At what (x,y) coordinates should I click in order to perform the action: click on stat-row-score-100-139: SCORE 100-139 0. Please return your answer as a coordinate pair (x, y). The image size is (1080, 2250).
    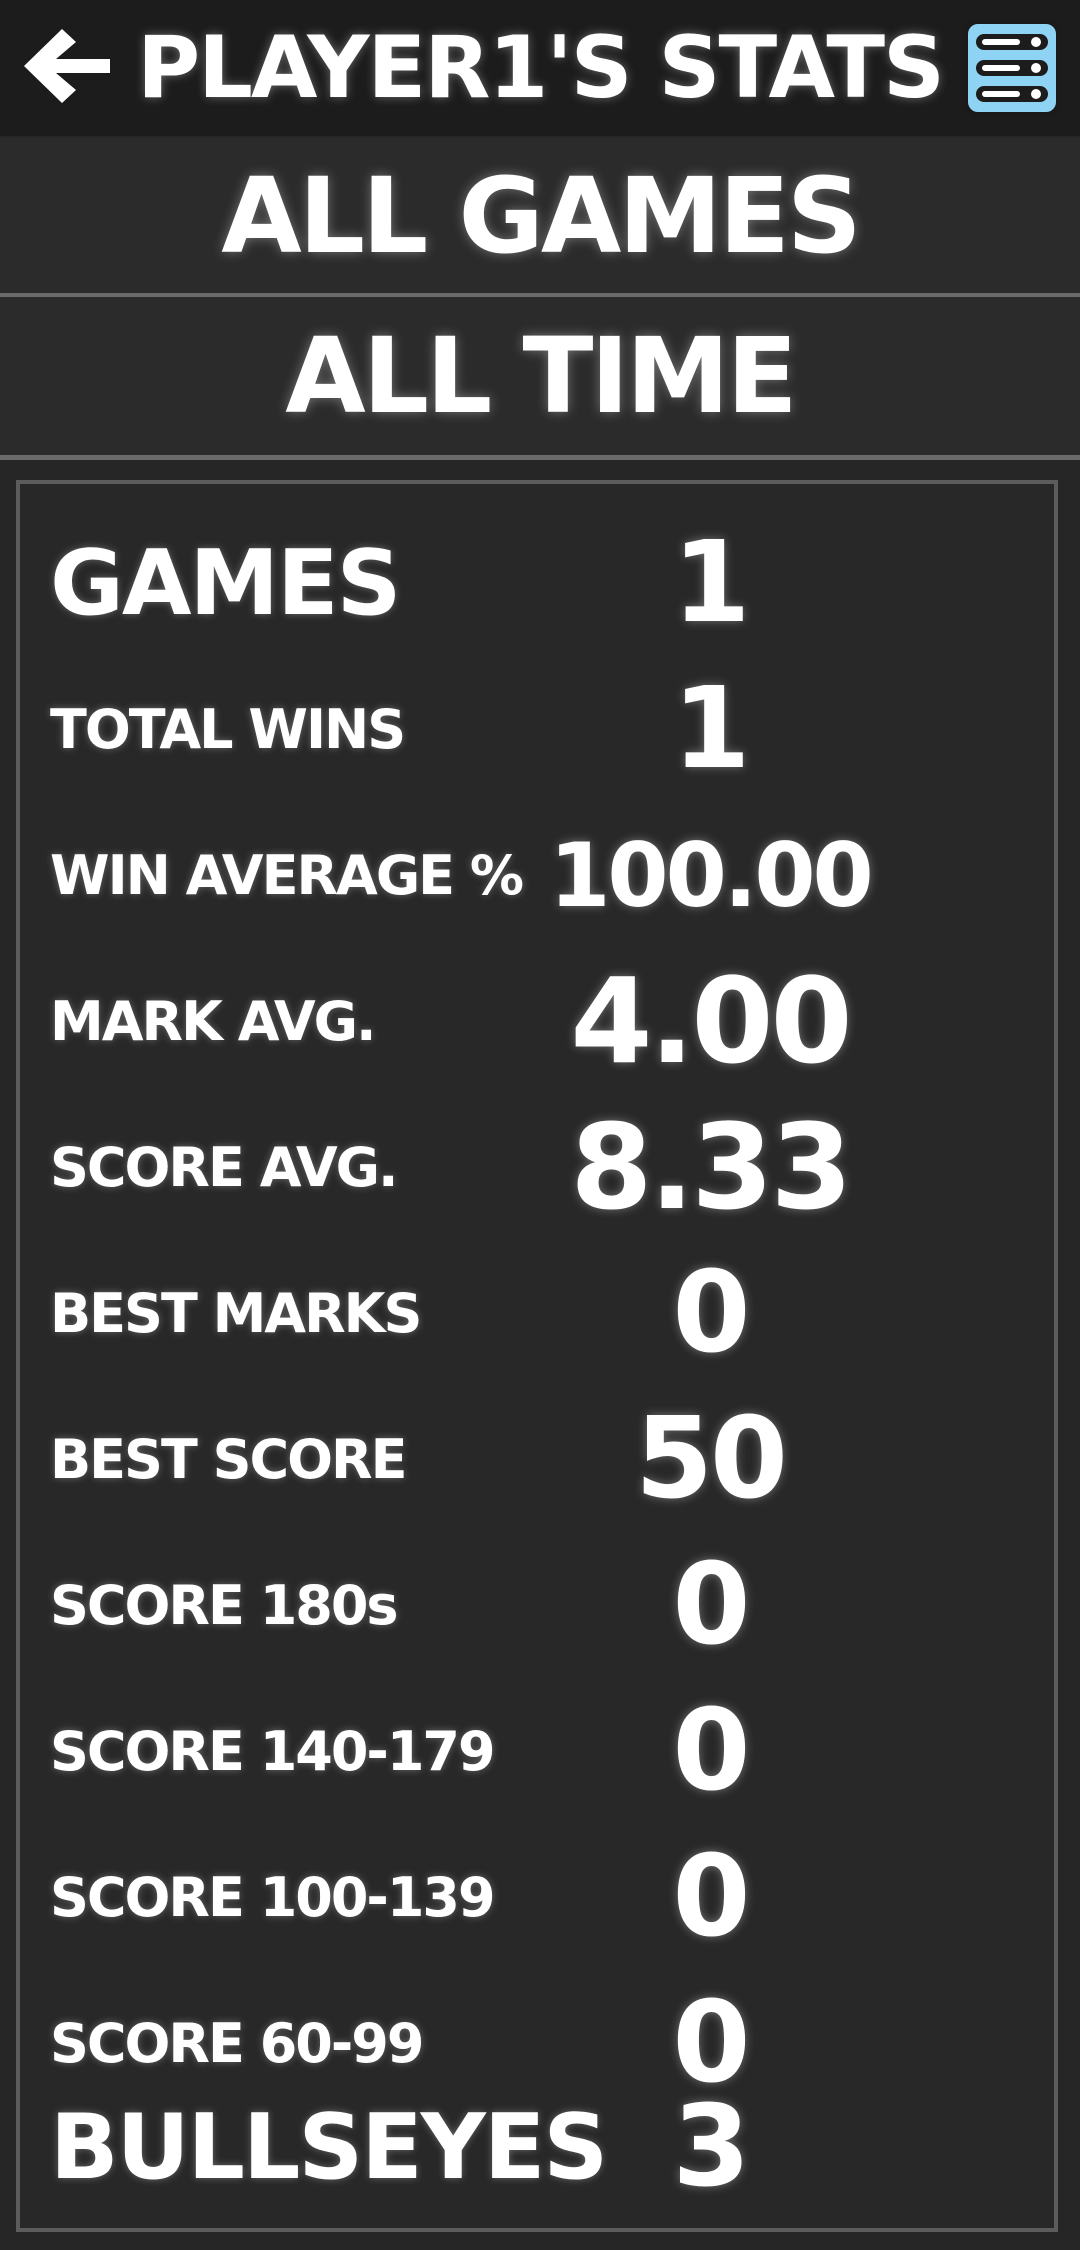
    Looking at the image, I should click on (537, 1897).